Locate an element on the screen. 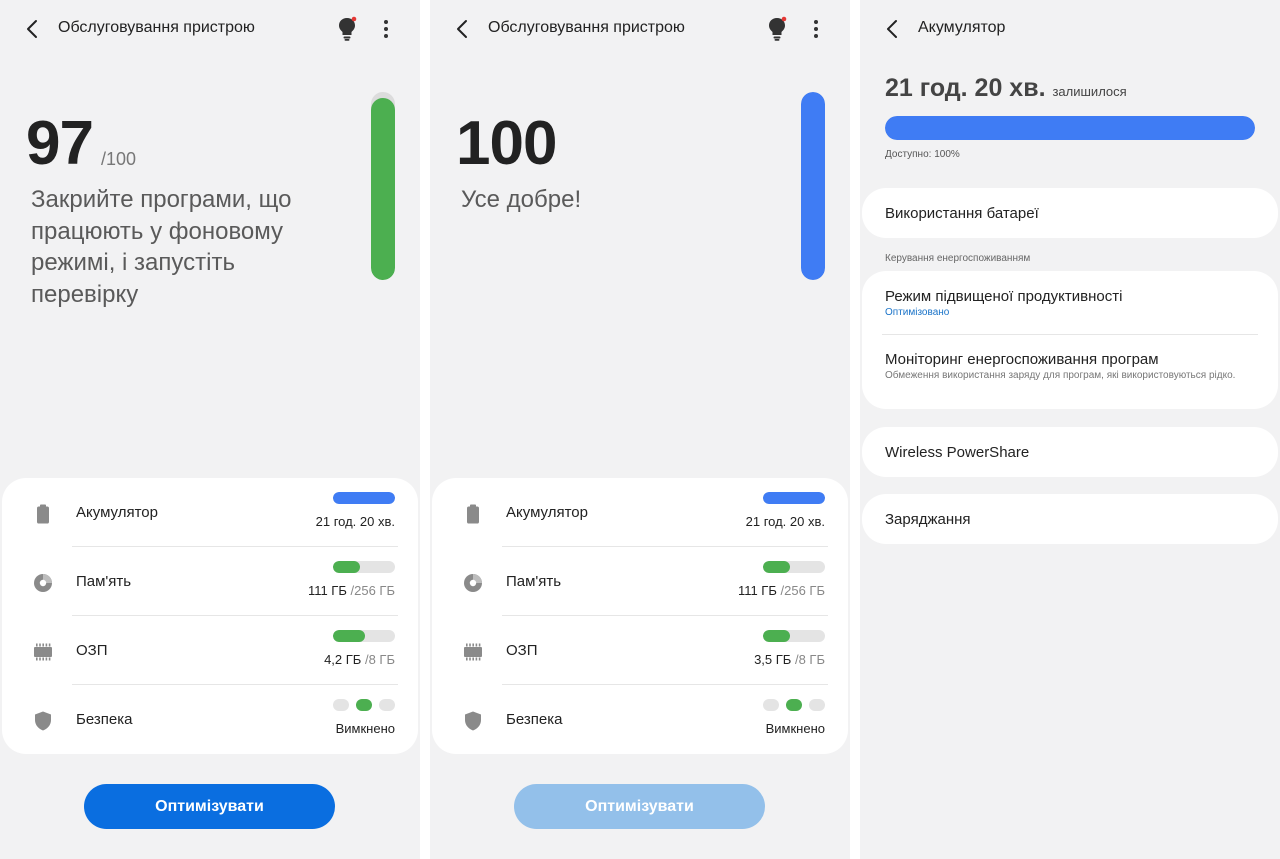  section-header: Керування енергоспоживанням is located at coordinates (958, 258).